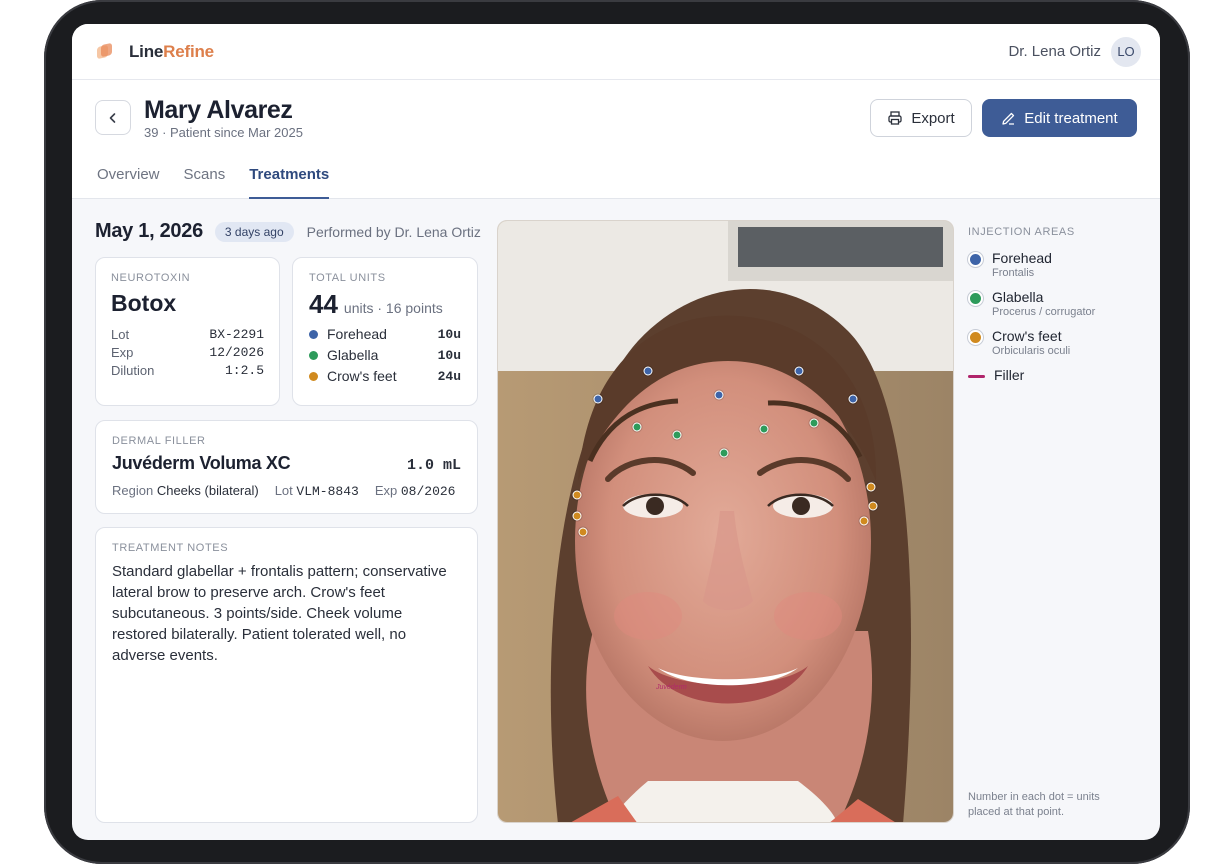  I want to click on tab-overview: Overview, so click(128, 181).